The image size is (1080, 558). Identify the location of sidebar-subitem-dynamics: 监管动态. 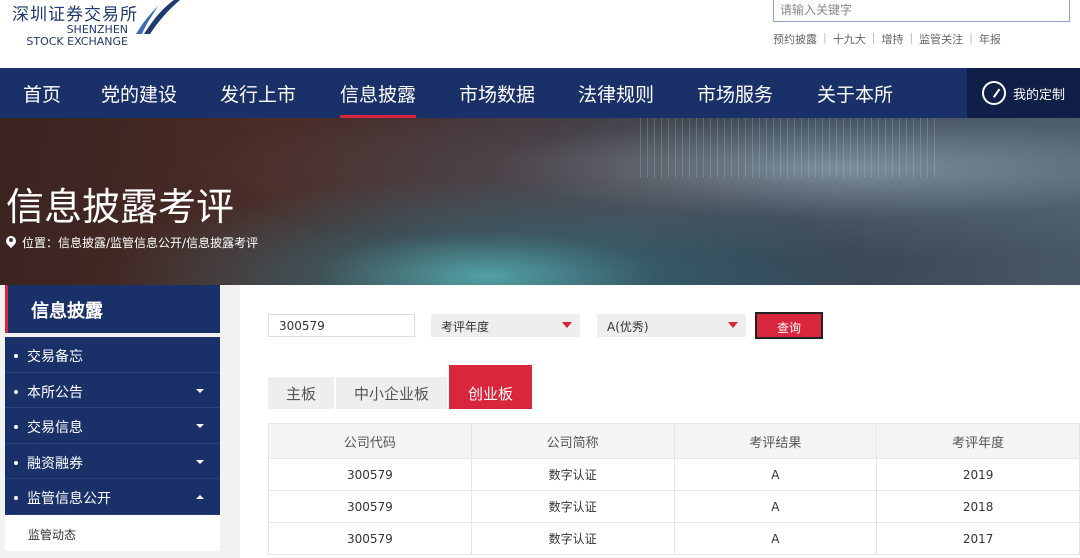
(112, 532).